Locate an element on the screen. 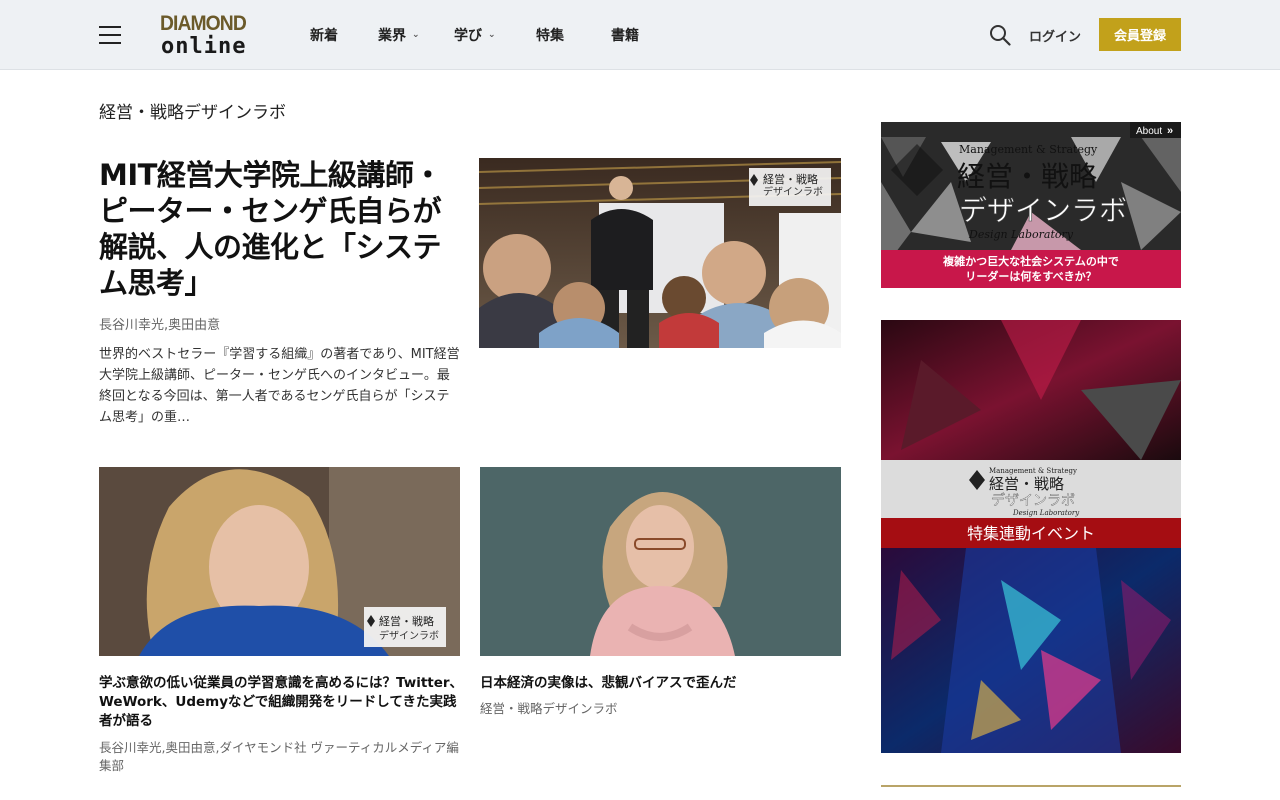 The image size is (1280, 800). nav-label: 業界 is located at coordinates (392, 36).